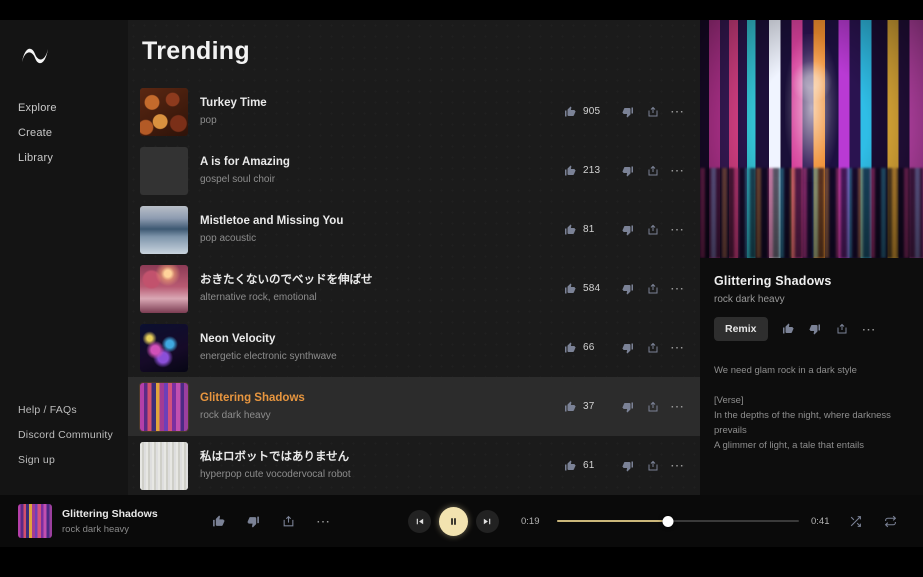  Describe the element at coordinates (419, 521) in the screenshot. I see `previous-track-button` at that location.